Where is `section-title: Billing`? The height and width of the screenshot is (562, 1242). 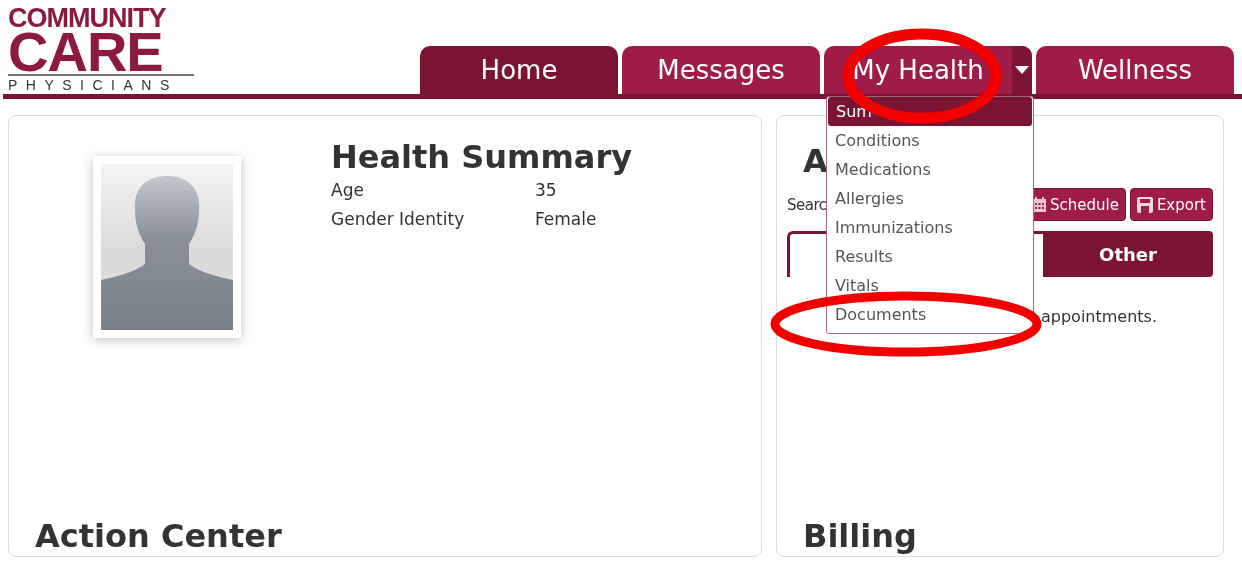
section-title: Billing is located at coordinates (860, 536).